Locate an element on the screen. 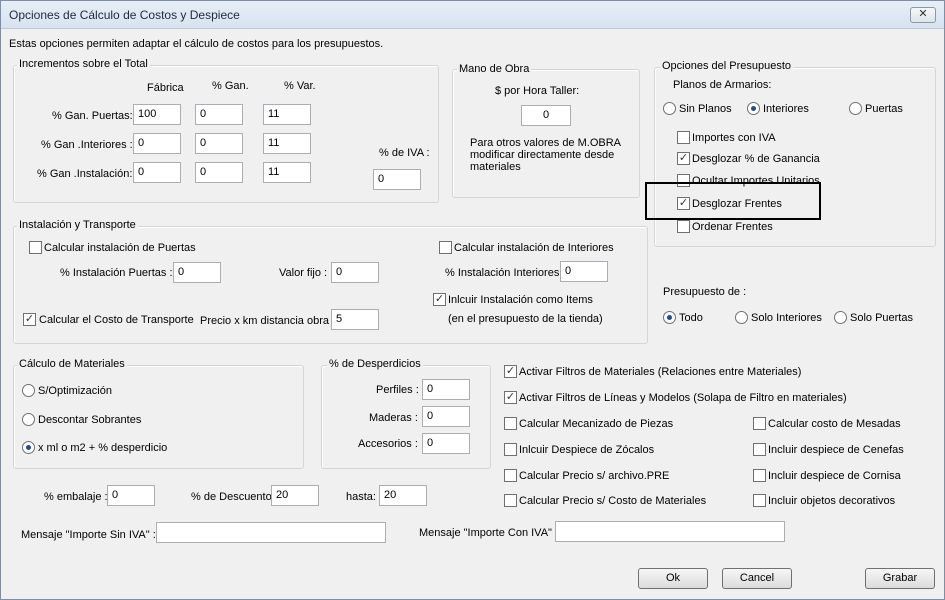 The width and height of the screenshot is (945, 600). gan-puertas-fabrica-input: 100 is located at coordinates (157, 114).